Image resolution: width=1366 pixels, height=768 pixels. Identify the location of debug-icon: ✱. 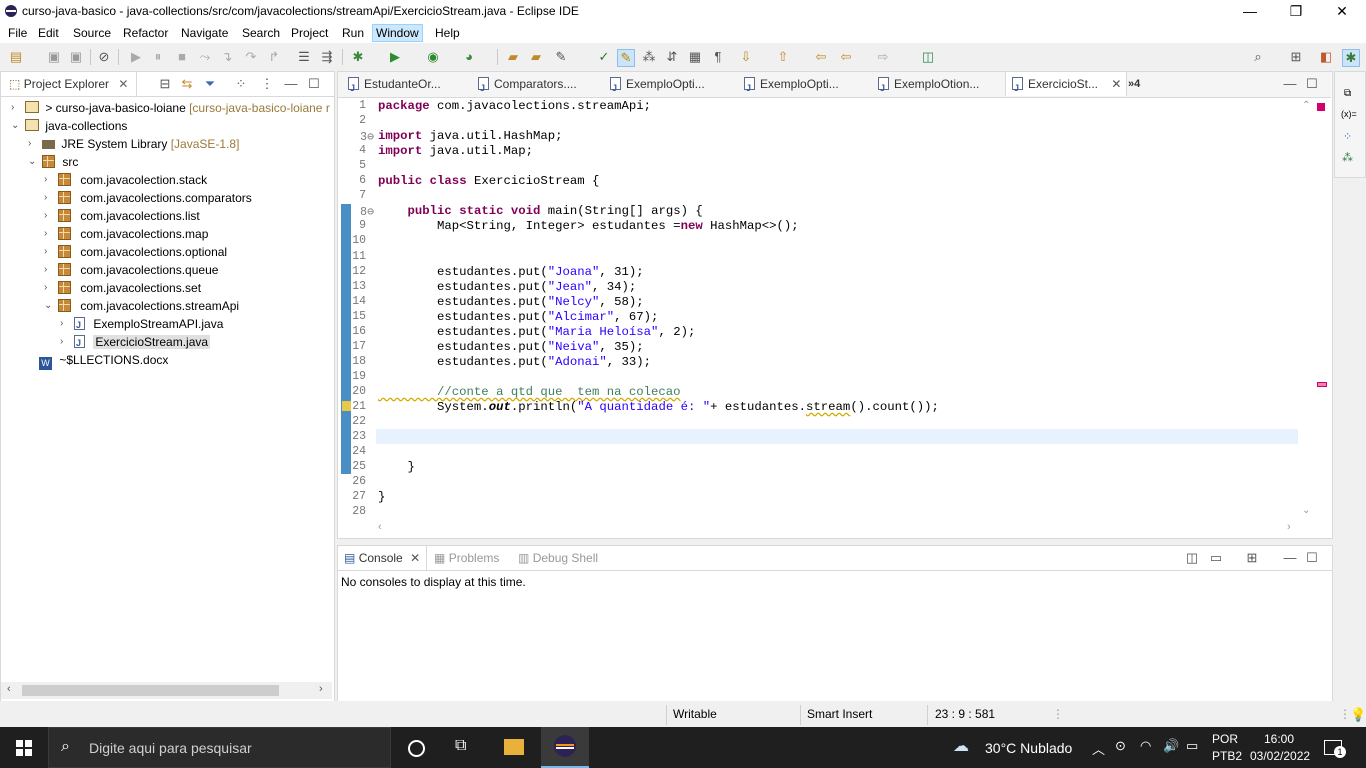
(358, 57).